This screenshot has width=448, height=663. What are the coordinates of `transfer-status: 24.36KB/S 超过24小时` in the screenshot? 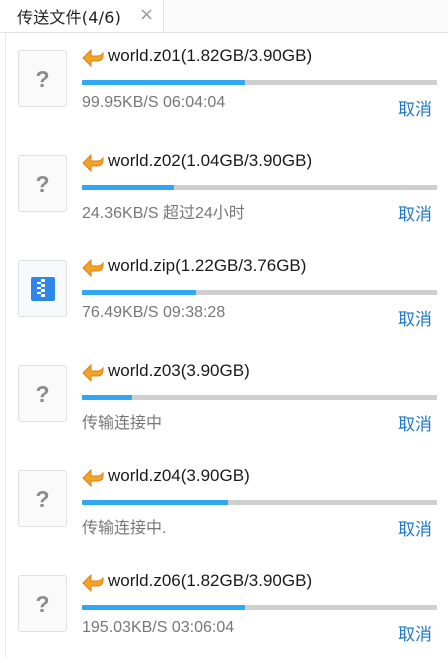 It's located at (163, 213).